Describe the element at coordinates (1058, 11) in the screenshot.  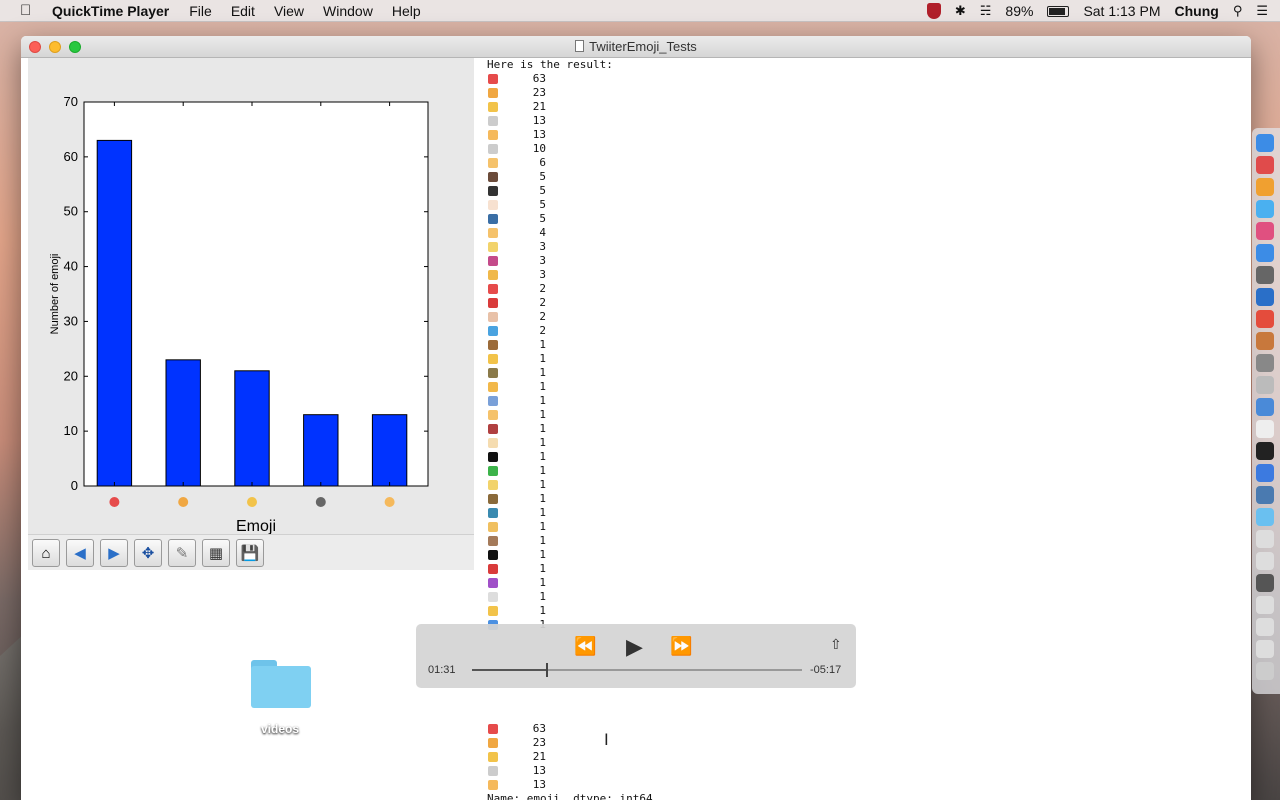
I see `battery-icon` at that location.